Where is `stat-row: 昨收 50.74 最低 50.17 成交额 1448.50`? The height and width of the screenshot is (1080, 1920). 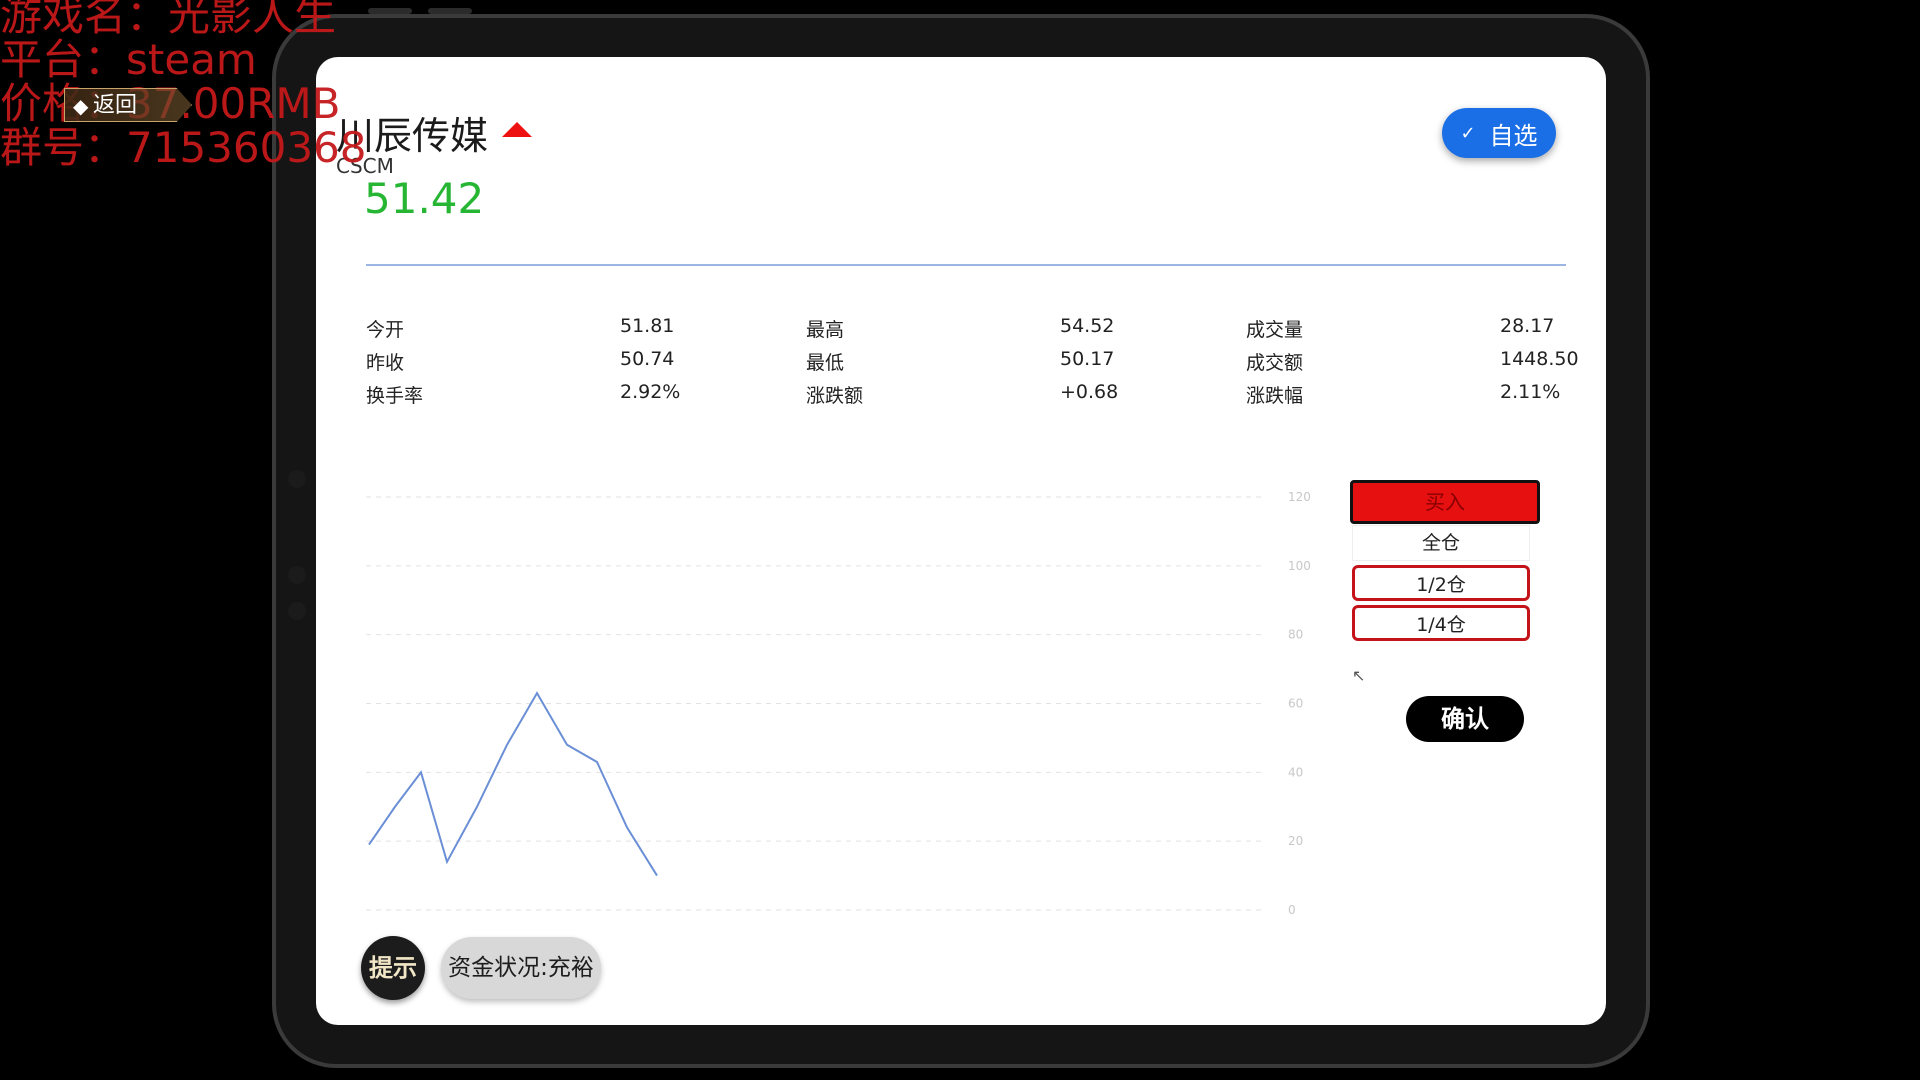 stat-row: 昨收 50.74 最低 50.17 成交额 1448.50 is located at coordinates (972, 364).